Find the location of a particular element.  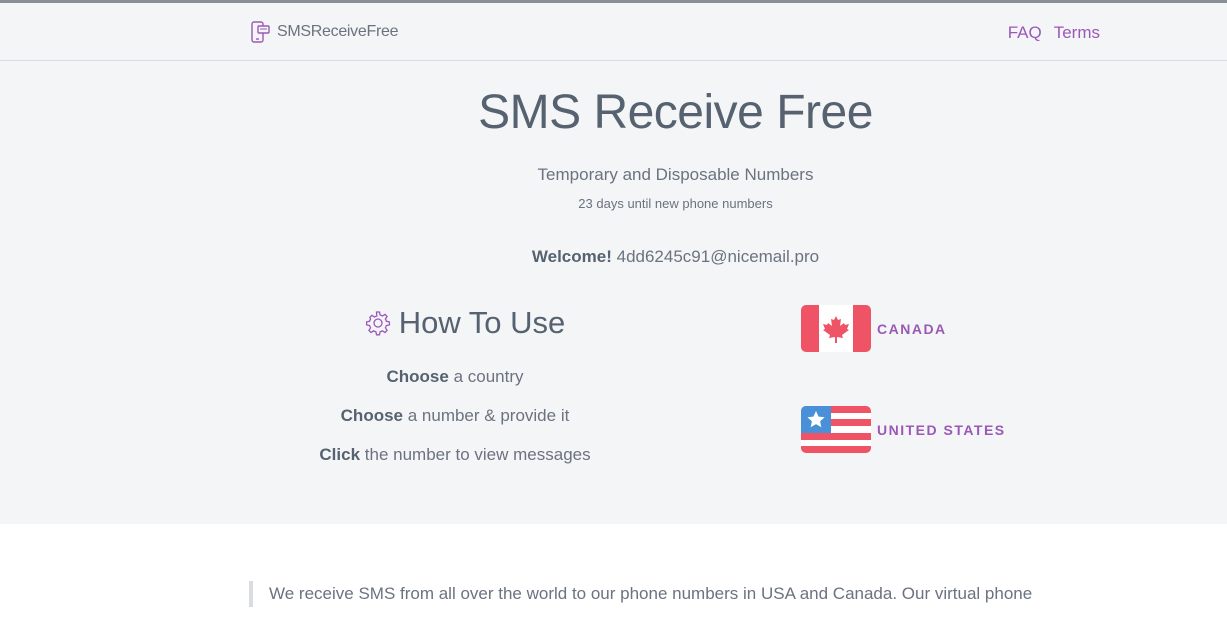

country-name: CANADA is located at coordinates (912, 328).